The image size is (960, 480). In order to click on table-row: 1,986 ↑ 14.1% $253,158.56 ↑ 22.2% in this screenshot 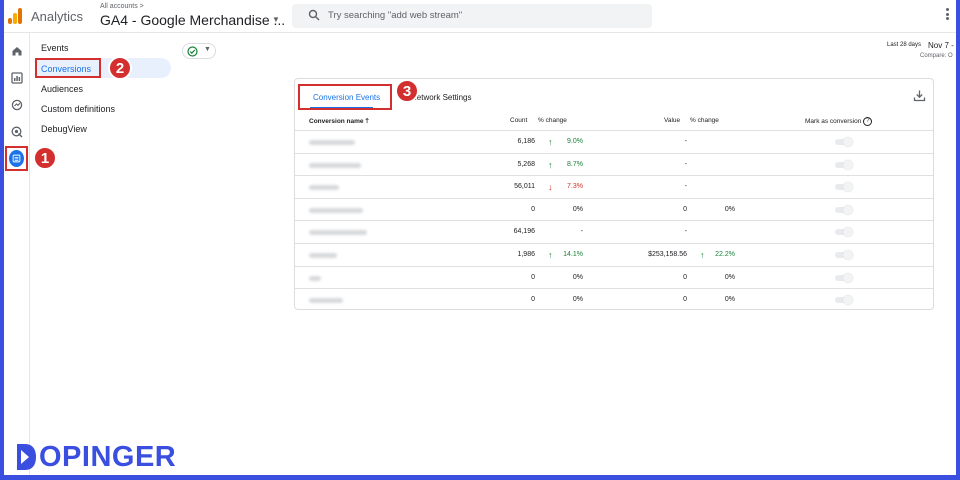, I will do `click(614, 255)`.